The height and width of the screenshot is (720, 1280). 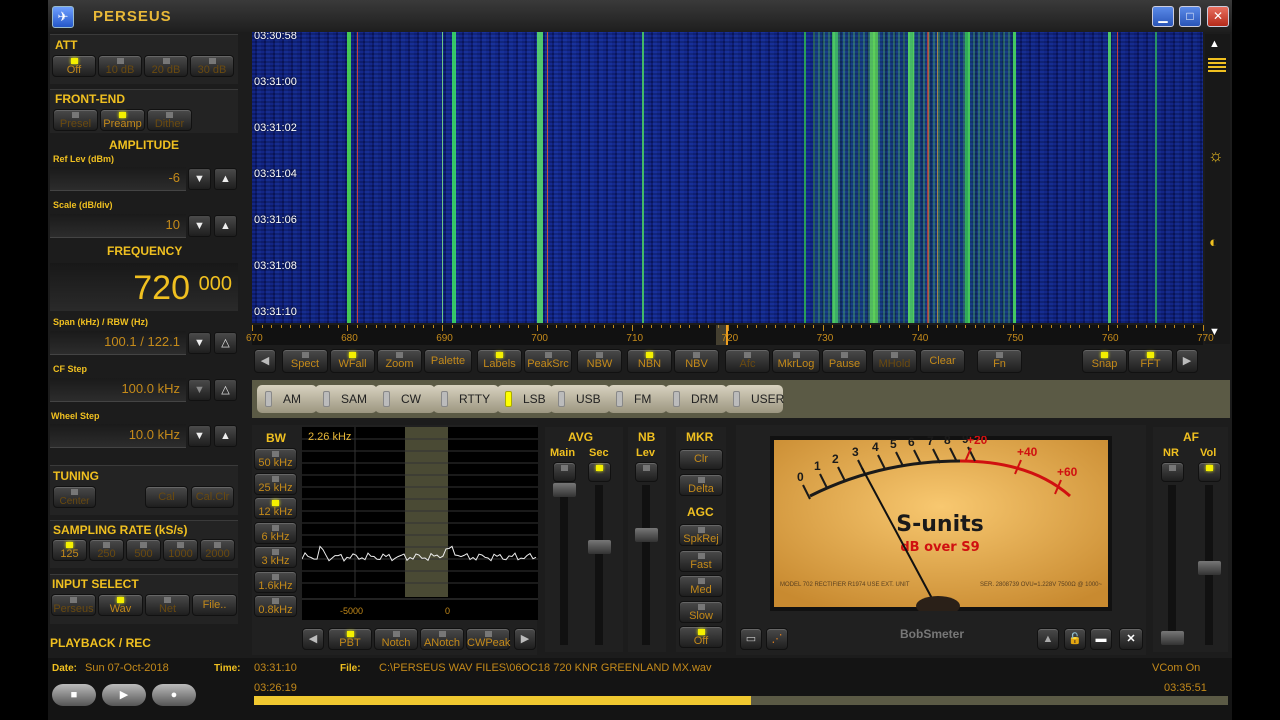 I want to click on avg-main-toggle, so click(x=564, y=472).